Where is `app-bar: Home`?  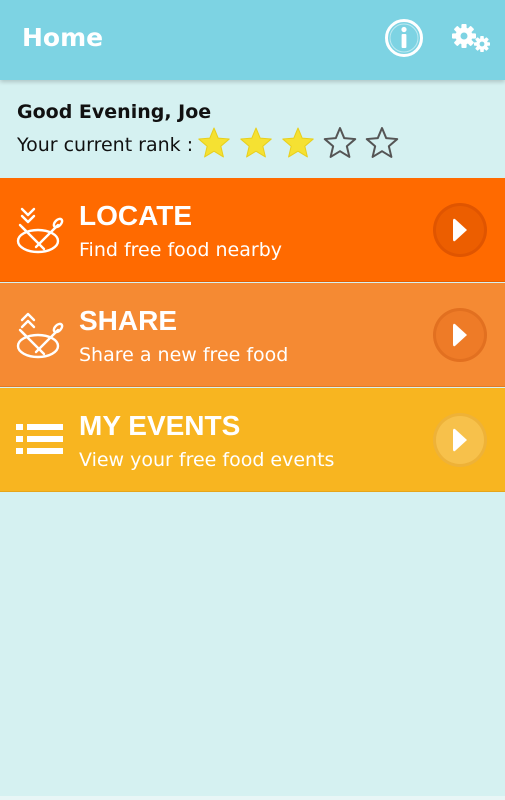
app-bar: Home is located at coordinates (252, 40).